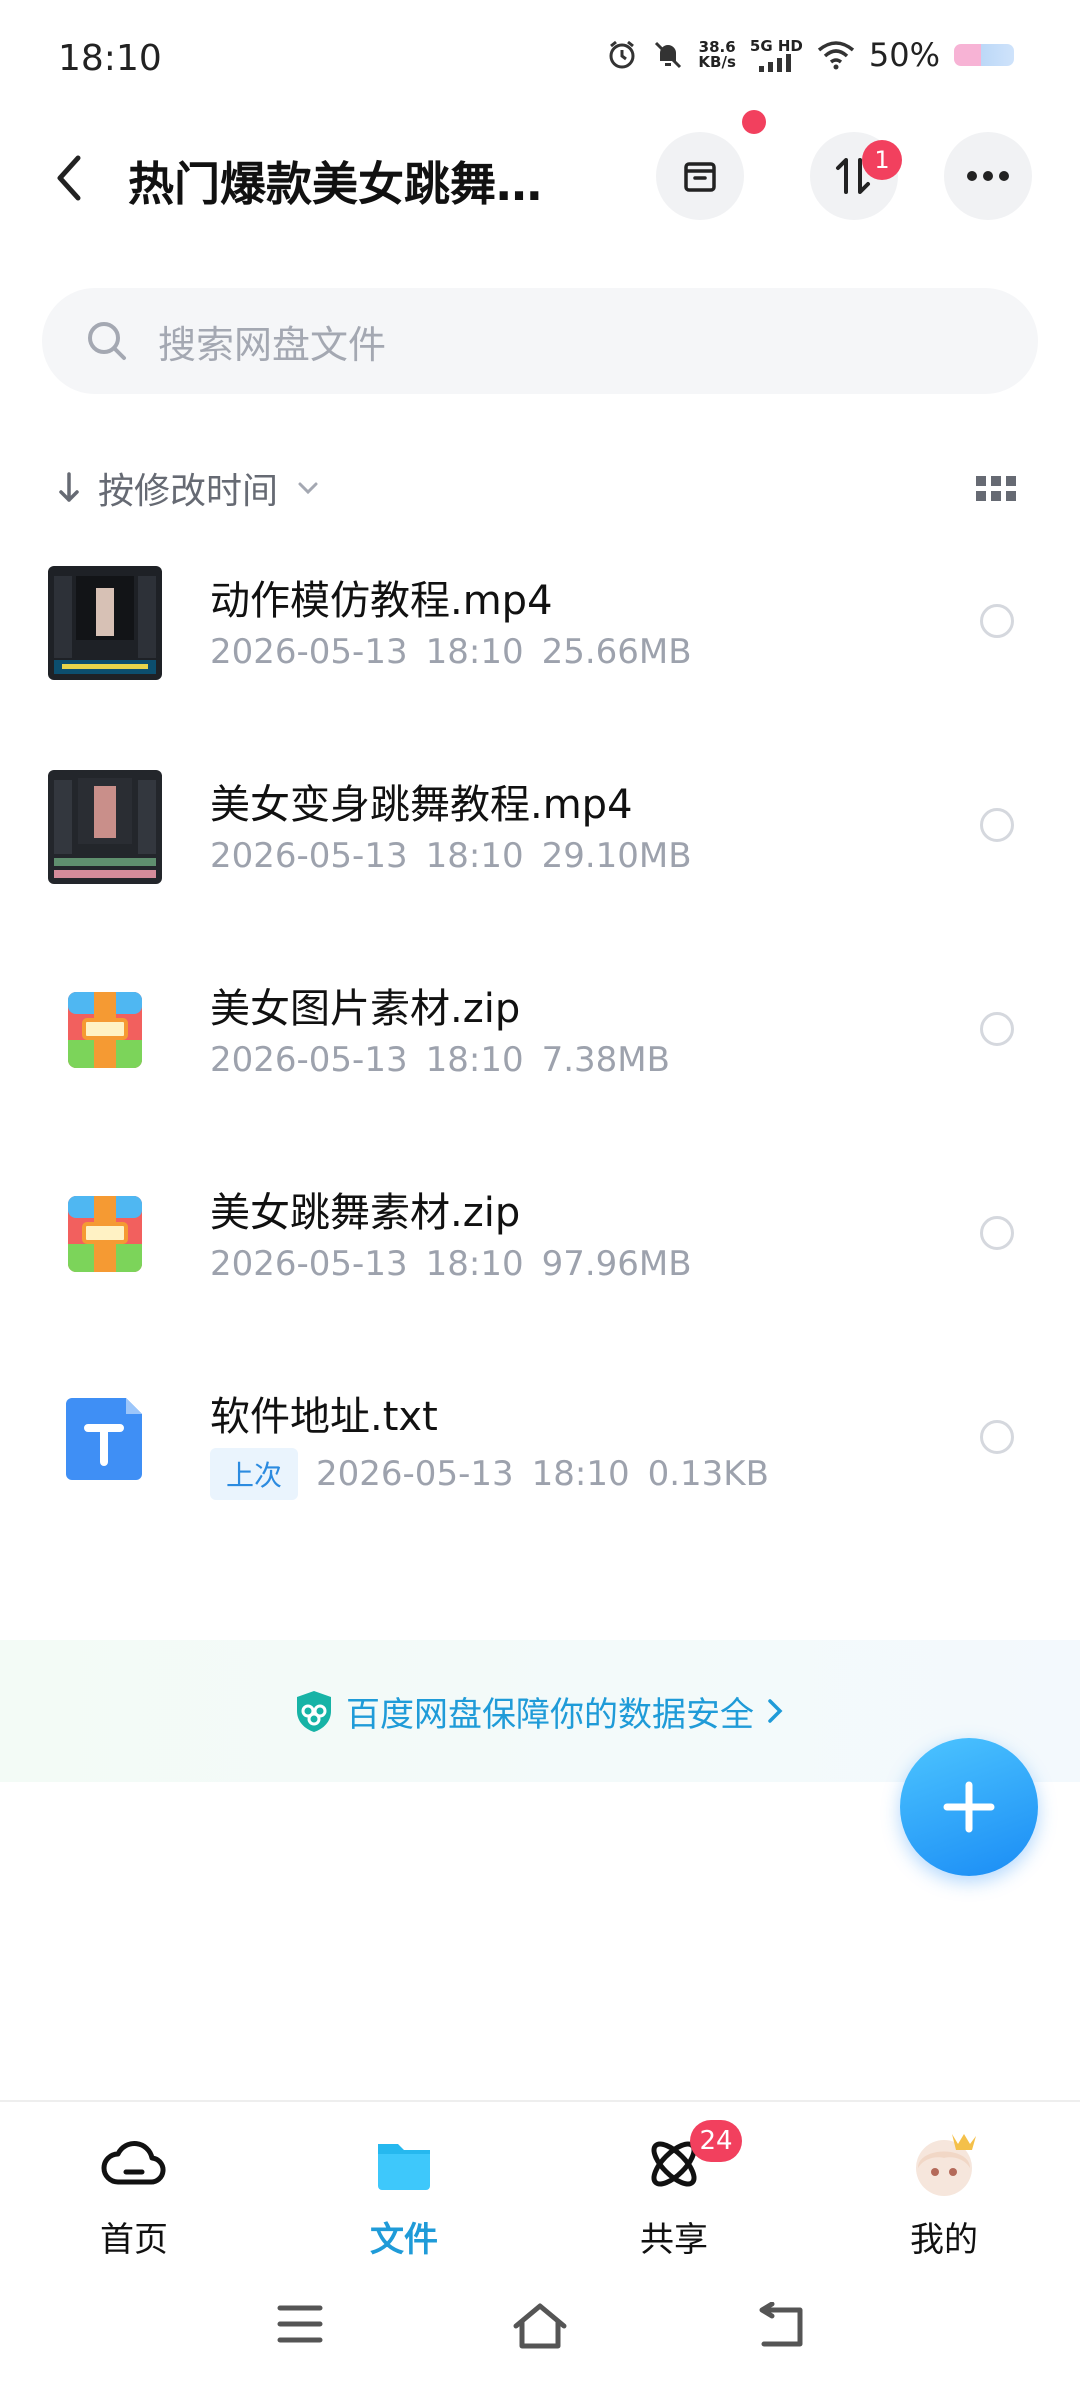 This screenshot has height=2388, width=1080. What do you see at coordinates (107, 341) in the screenshot?
I see `search-icon` at bounding box center [107, 341].